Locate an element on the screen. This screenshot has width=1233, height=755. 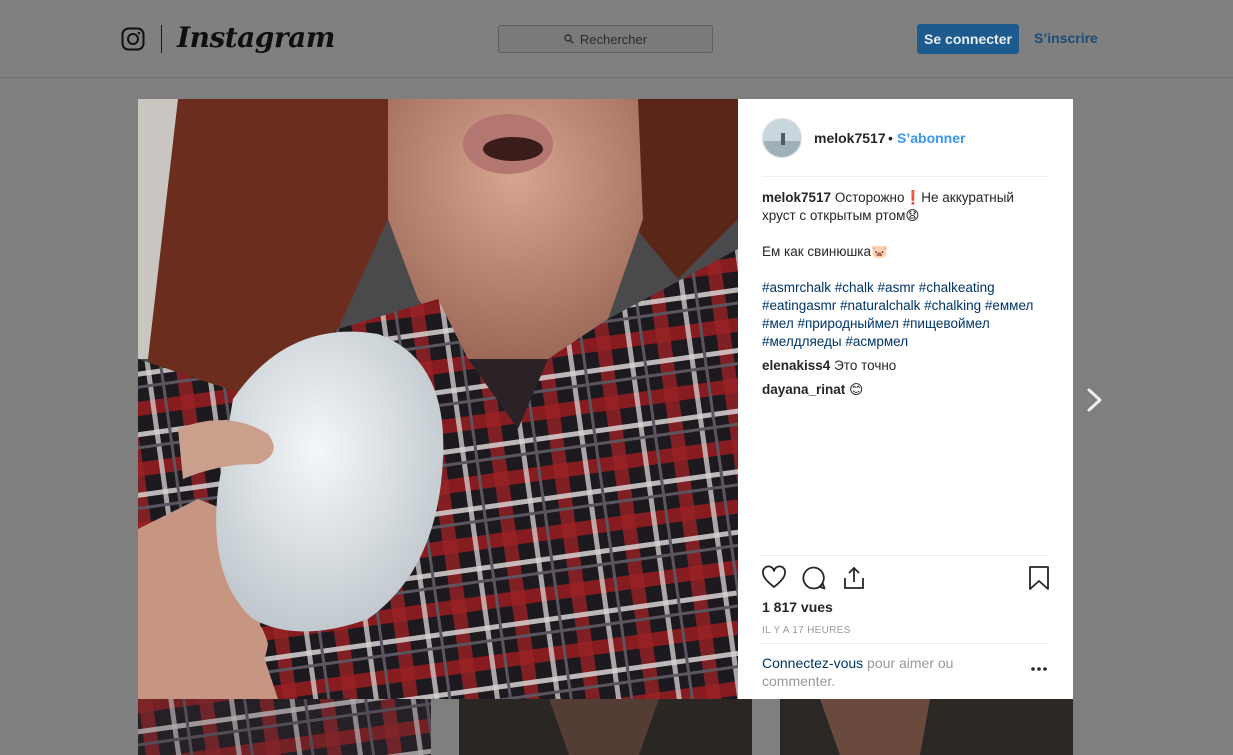
share-icon is located at coordinates (854, 578).